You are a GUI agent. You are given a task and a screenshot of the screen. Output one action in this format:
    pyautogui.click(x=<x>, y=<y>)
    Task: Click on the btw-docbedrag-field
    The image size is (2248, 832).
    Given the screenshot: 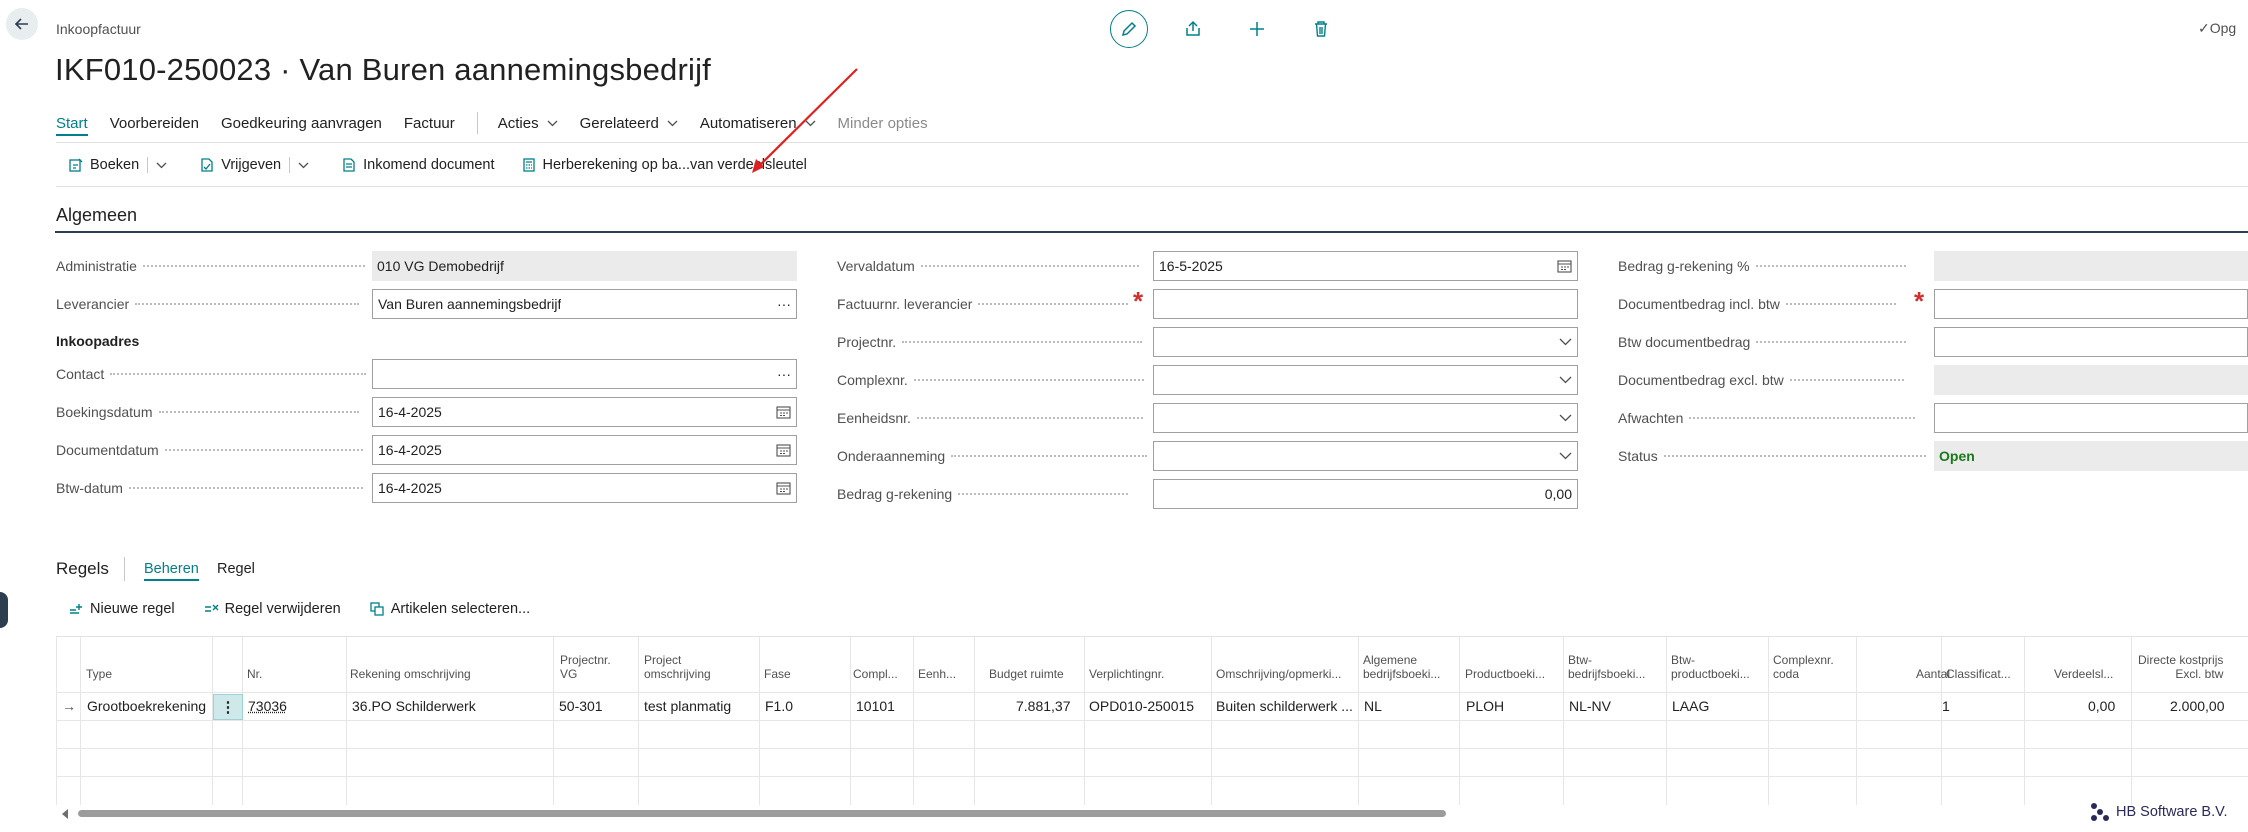 What is the action you would take?
    pyautogui.click(x=2091, y=342)
    